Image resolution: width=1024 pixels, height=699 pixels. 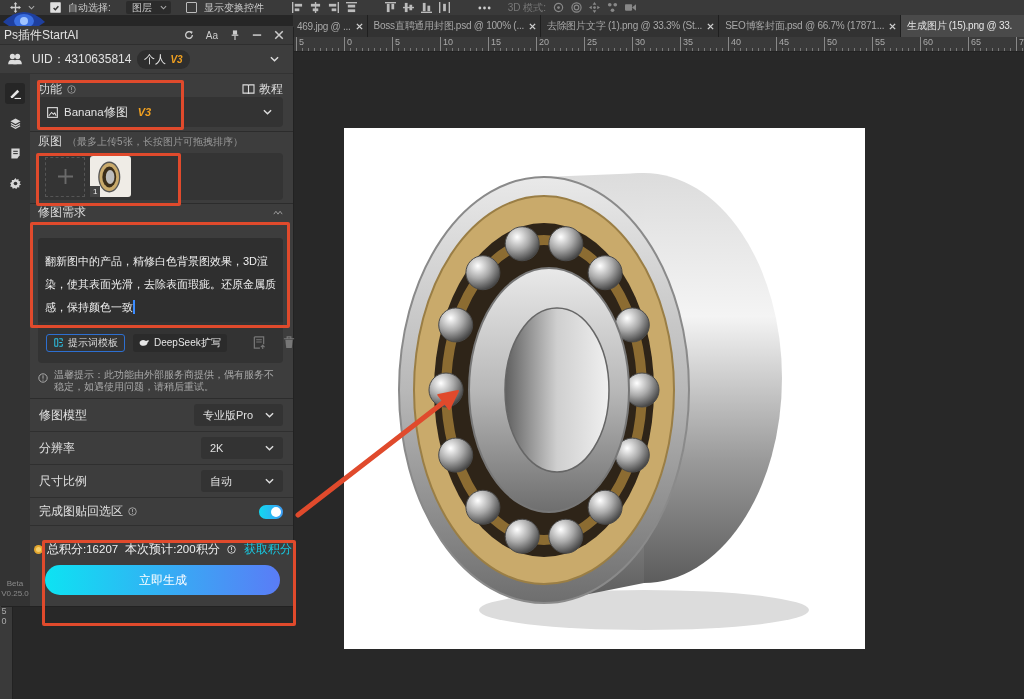 I want to click on document-icon, so click(x=15, y=153).